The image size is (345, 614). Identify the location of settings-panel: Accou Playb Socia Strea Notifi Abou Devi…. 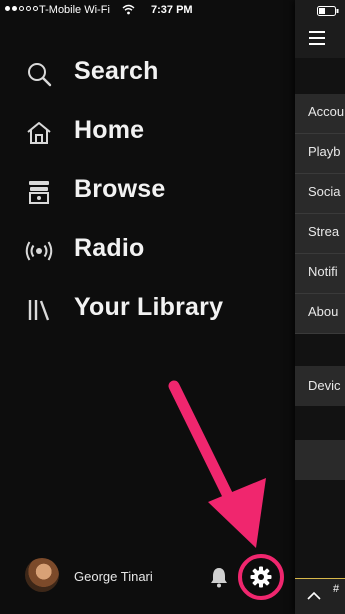
(320, 307).